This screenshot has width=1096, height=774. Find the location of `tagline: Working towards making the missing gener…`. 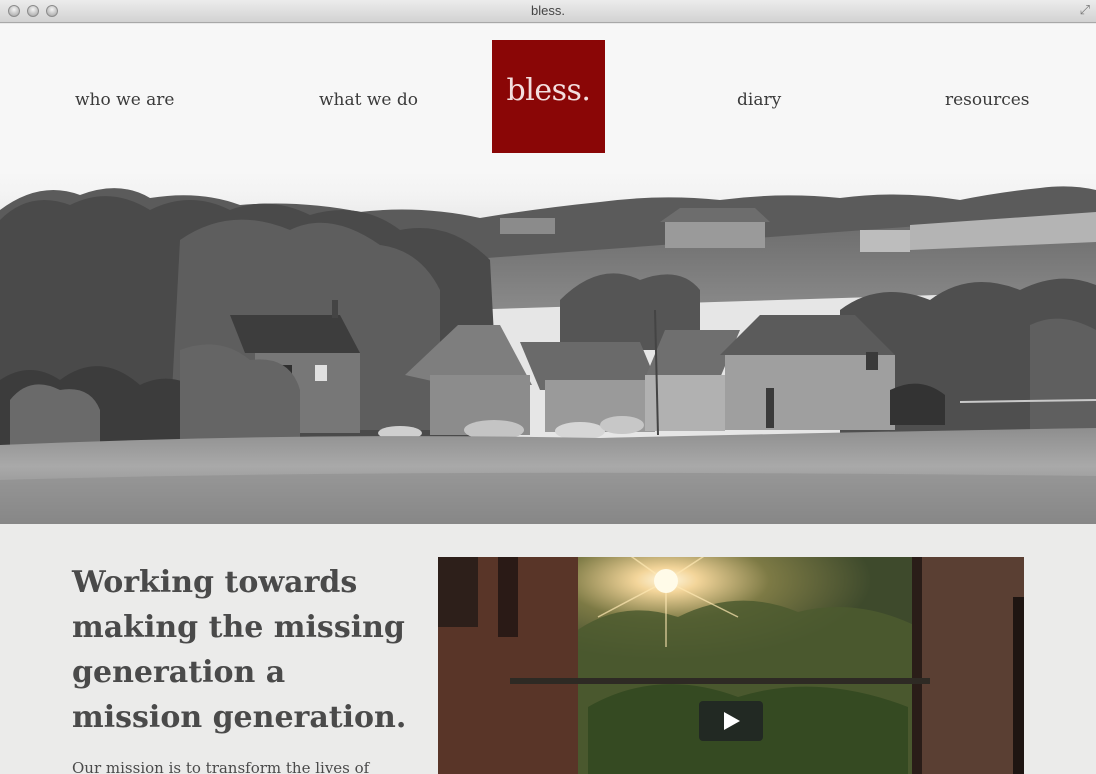

tagline: Working towards making the missing gener… is located at coordinates (242, 650).